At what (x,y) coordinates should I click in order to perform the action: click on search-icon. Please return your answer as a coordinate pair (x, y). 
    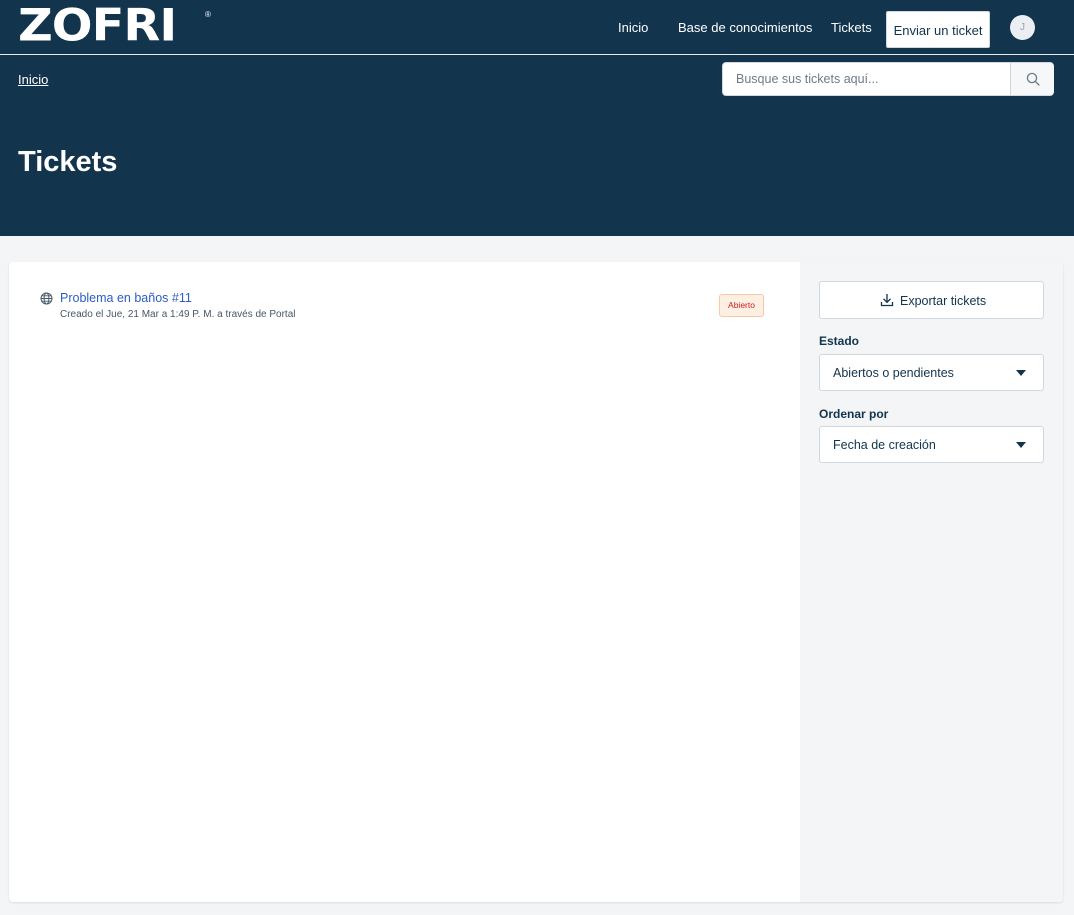
    Looking at the image, I should click on (1033, 79).